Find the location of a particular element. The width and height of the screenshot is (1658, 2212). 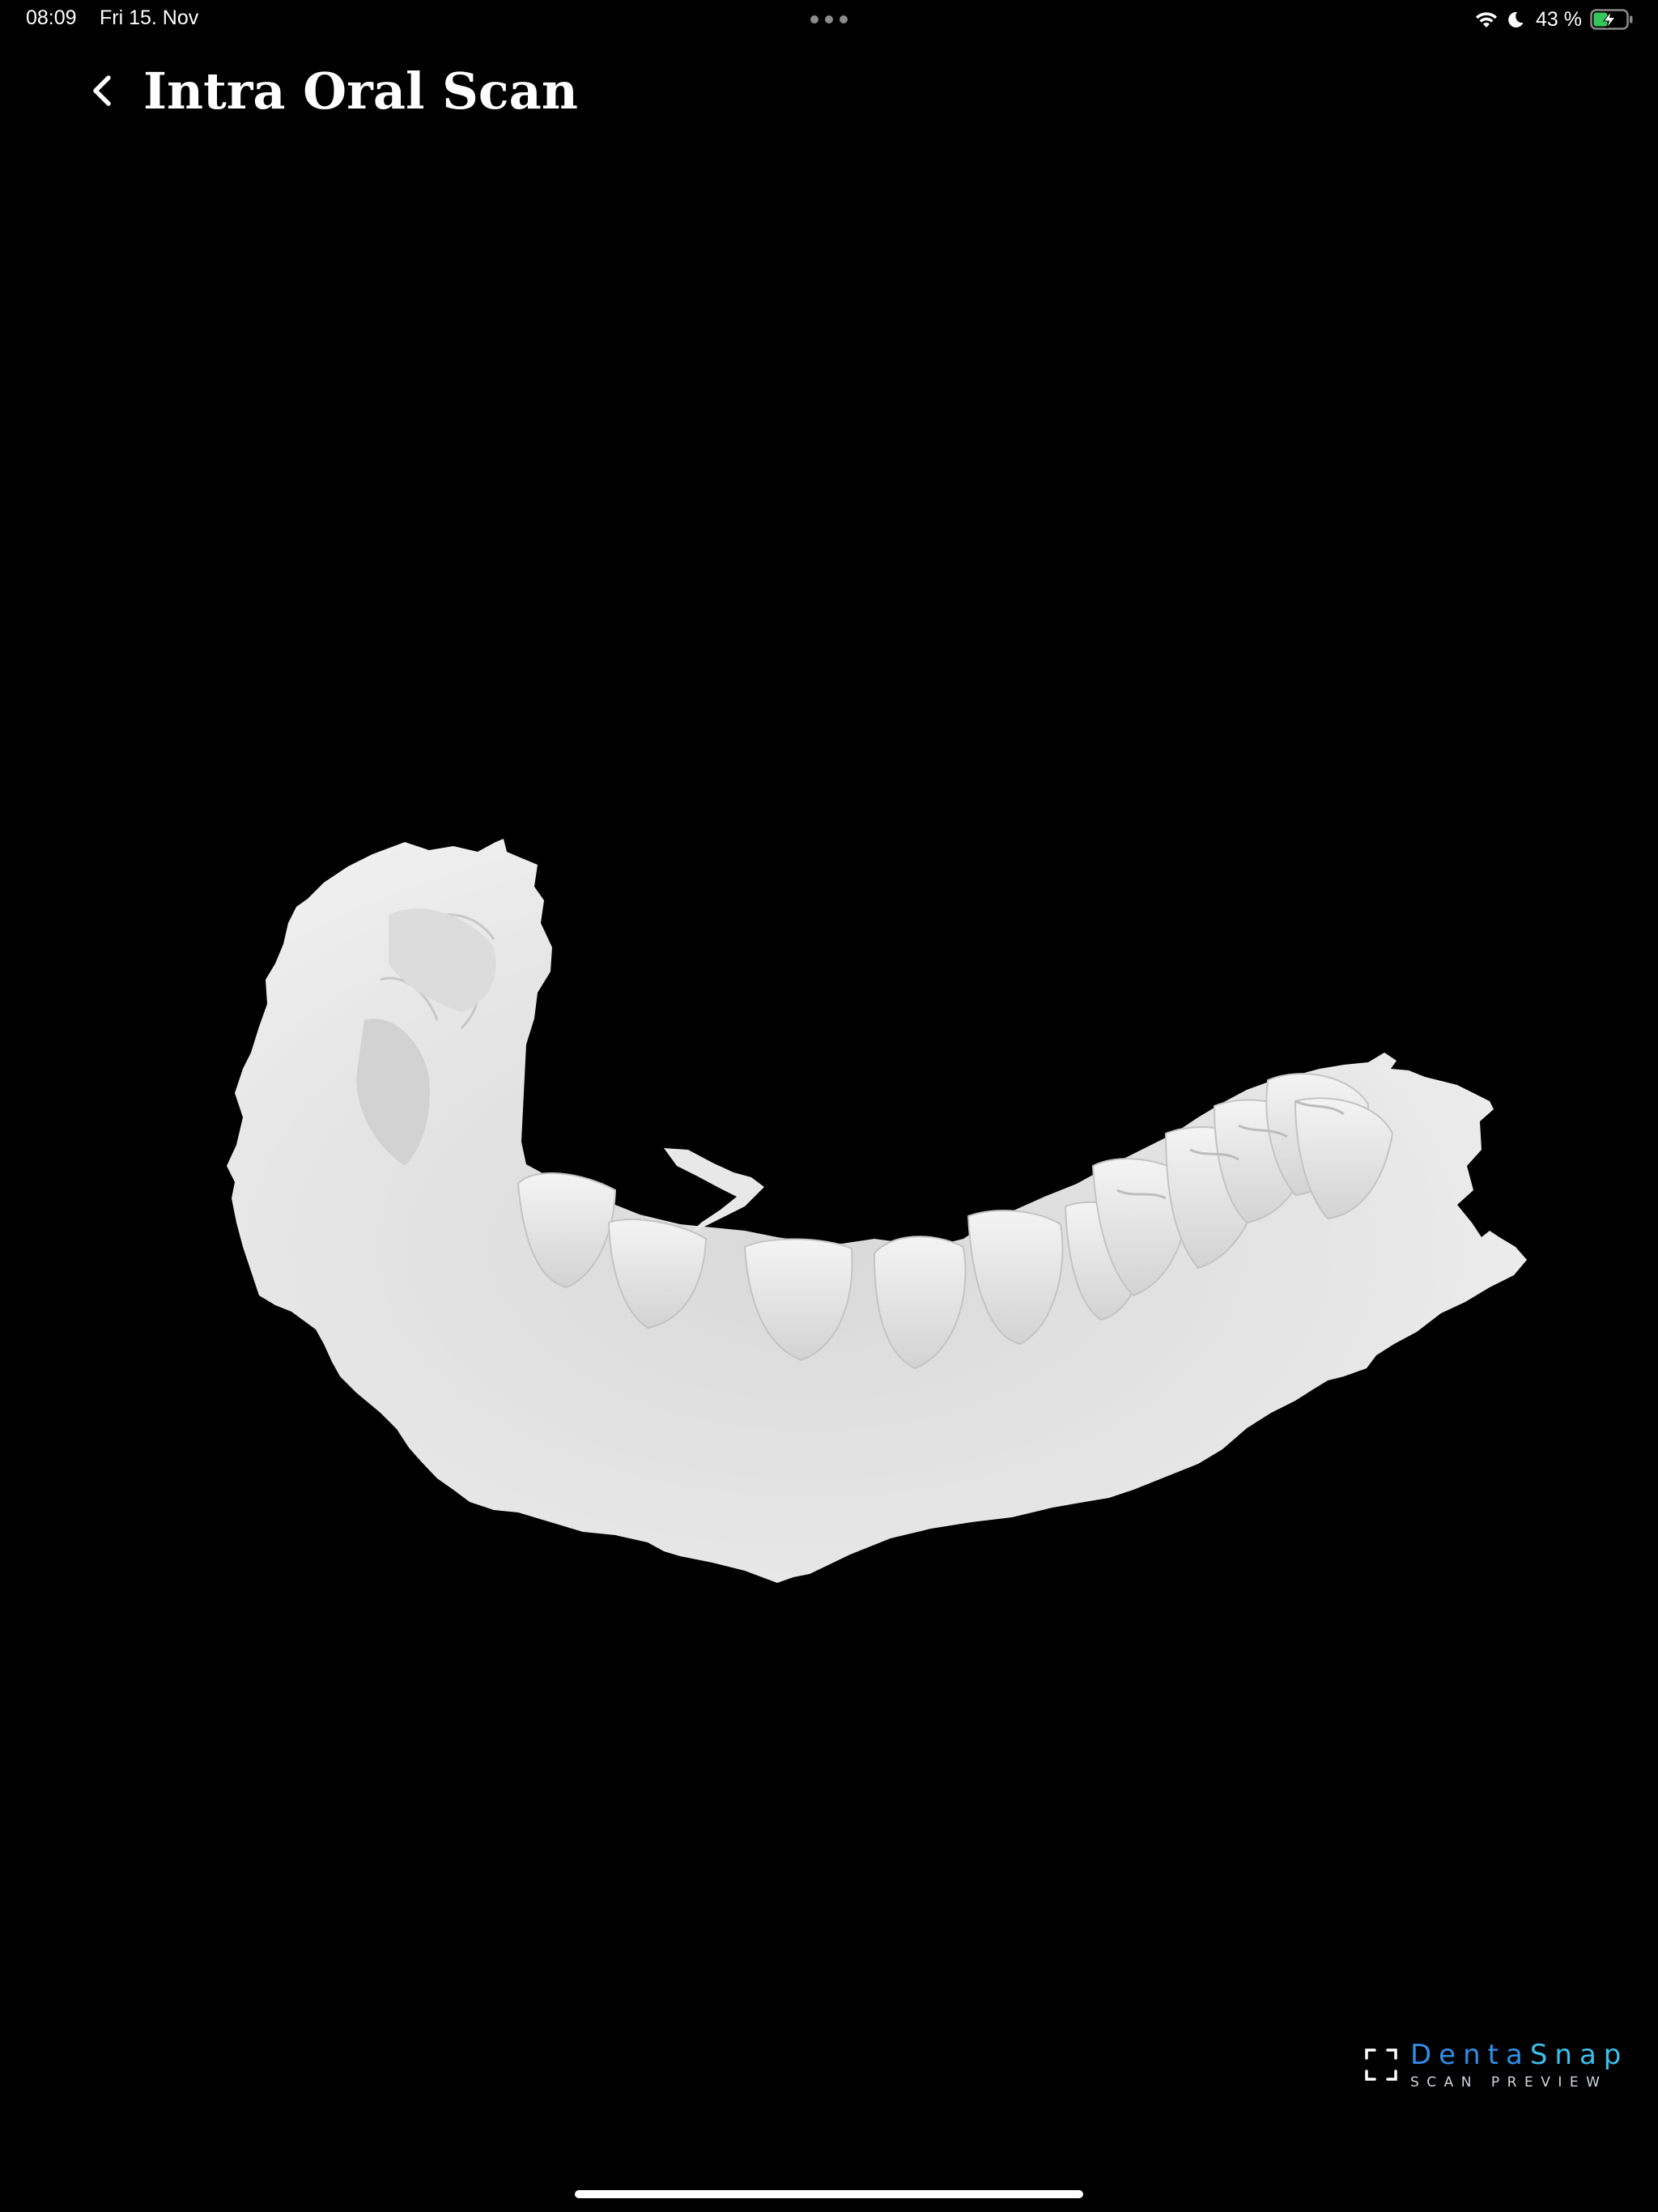

multitasking-menu-icon is located at coordinates (829, 19).